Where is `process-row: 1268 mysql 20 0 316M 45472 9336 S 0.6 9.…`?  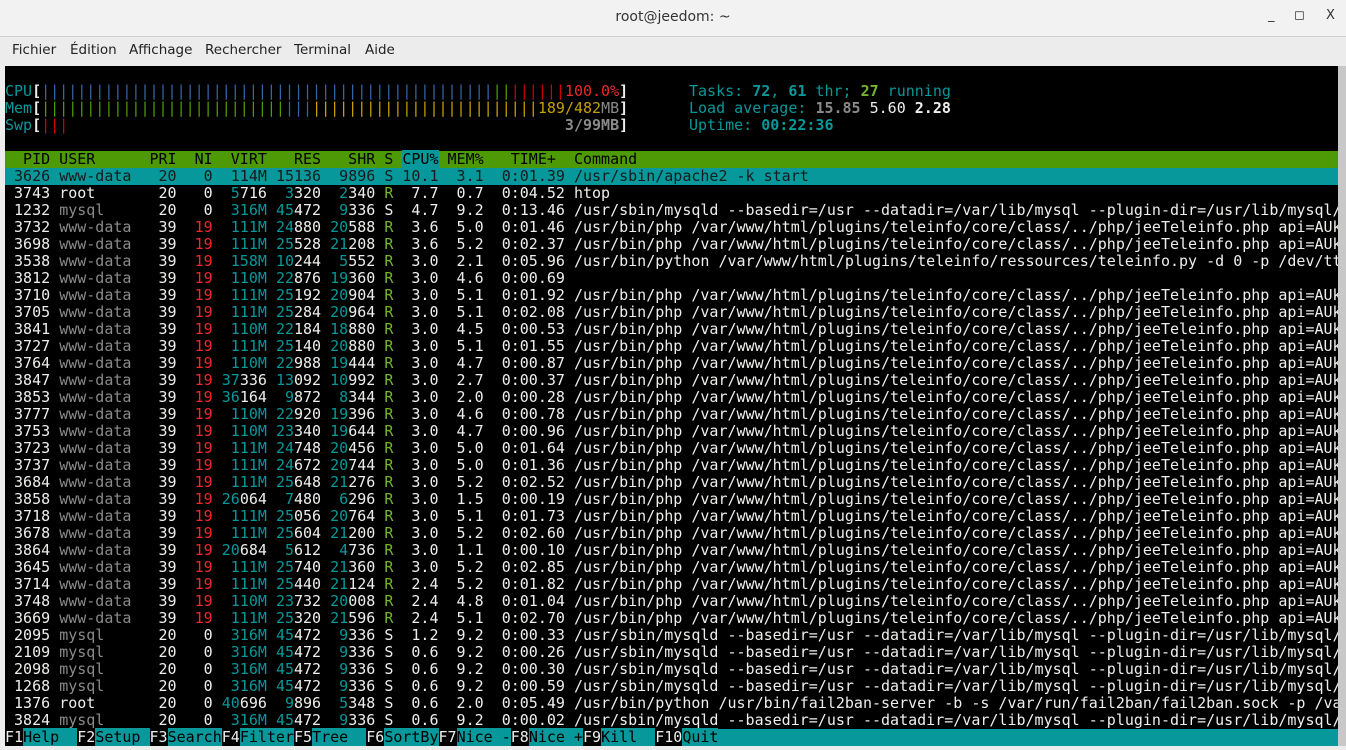
process-row: 1268 mysql 20 0 316M 45472 9336 S 0.6 9.… is located at coordinates (671, 686).